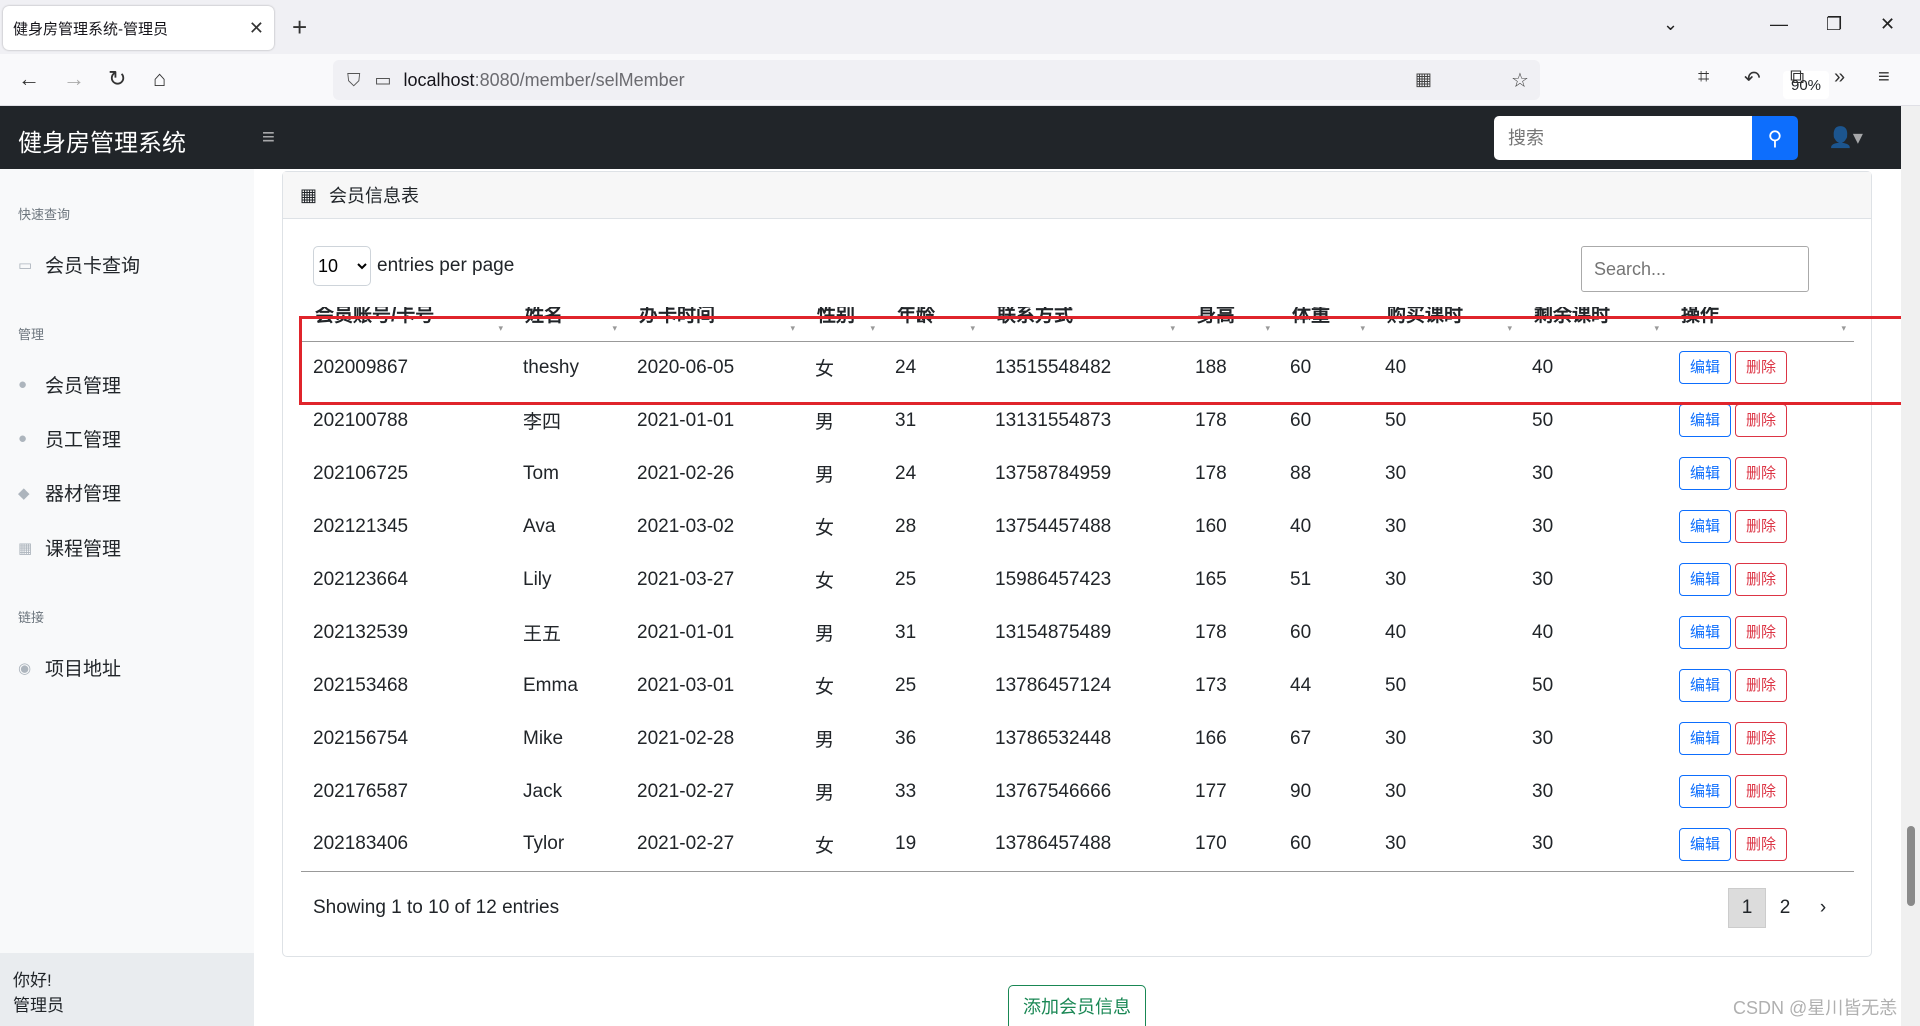 This screenshot has width=1920, height=1026. Describe the element at coordinates (1911, 866) in the screenshot. I see `scrollbar-thumb` at that location.